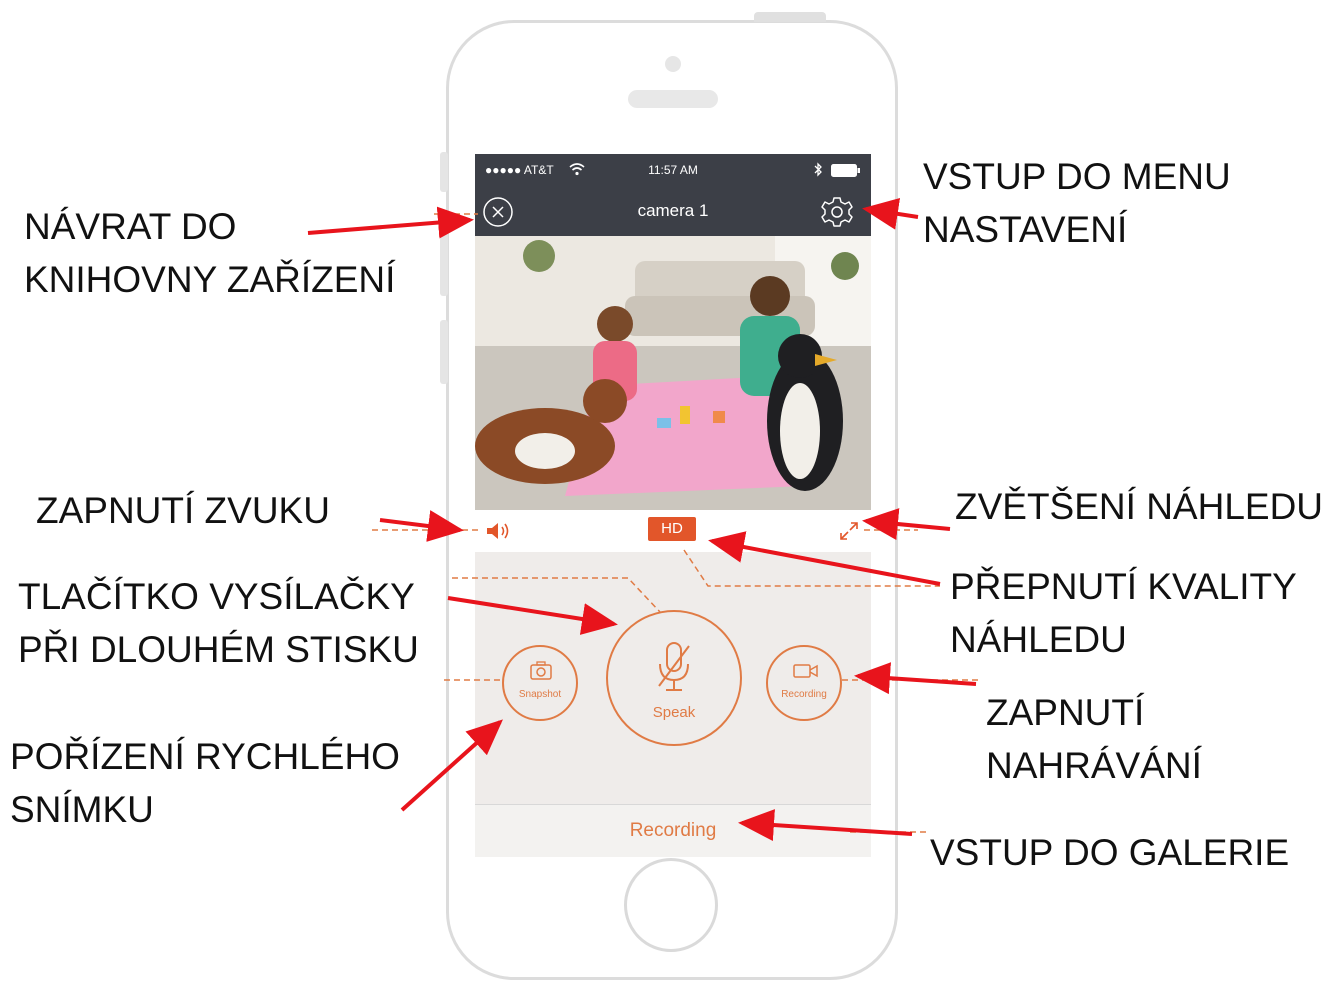 The image size is (1342, 983). What do you see at coordinates (532, 615) in the screenshot?
I see `arrow-talk` at bounding box center [532, 615].